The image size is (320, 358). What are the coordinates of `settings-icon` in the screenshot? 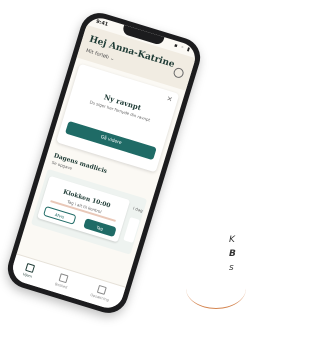 It's located at (178, 73).